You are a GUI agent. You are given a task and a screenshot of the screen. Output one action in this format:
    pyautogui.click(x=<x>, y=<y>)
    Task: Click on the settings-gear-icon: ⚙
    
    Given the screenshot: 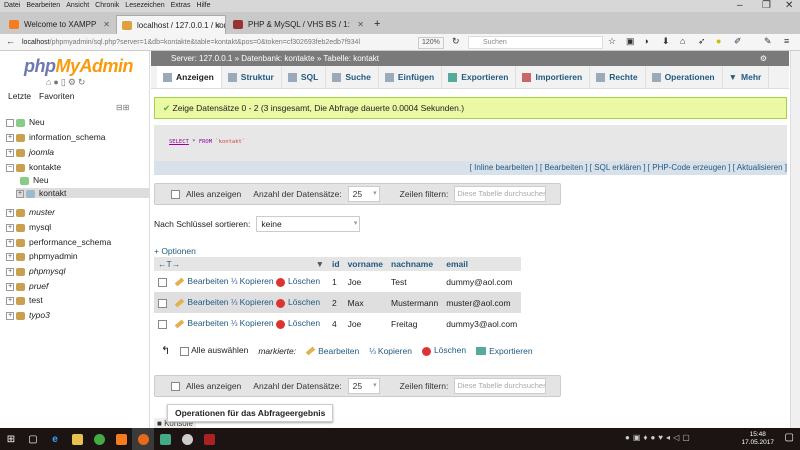 What is the action you would take?
    pyautogui.click(x=763, y=58)
    